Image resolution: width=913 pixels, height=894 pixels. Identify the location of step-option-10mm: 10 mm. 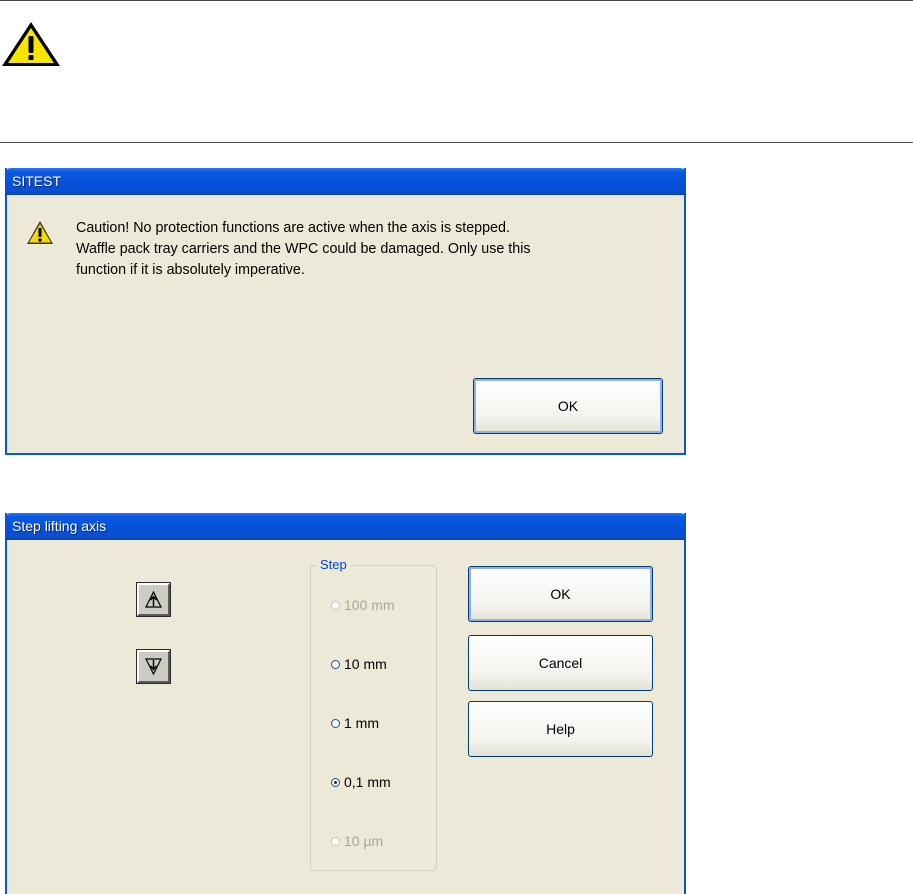
(359, 664).